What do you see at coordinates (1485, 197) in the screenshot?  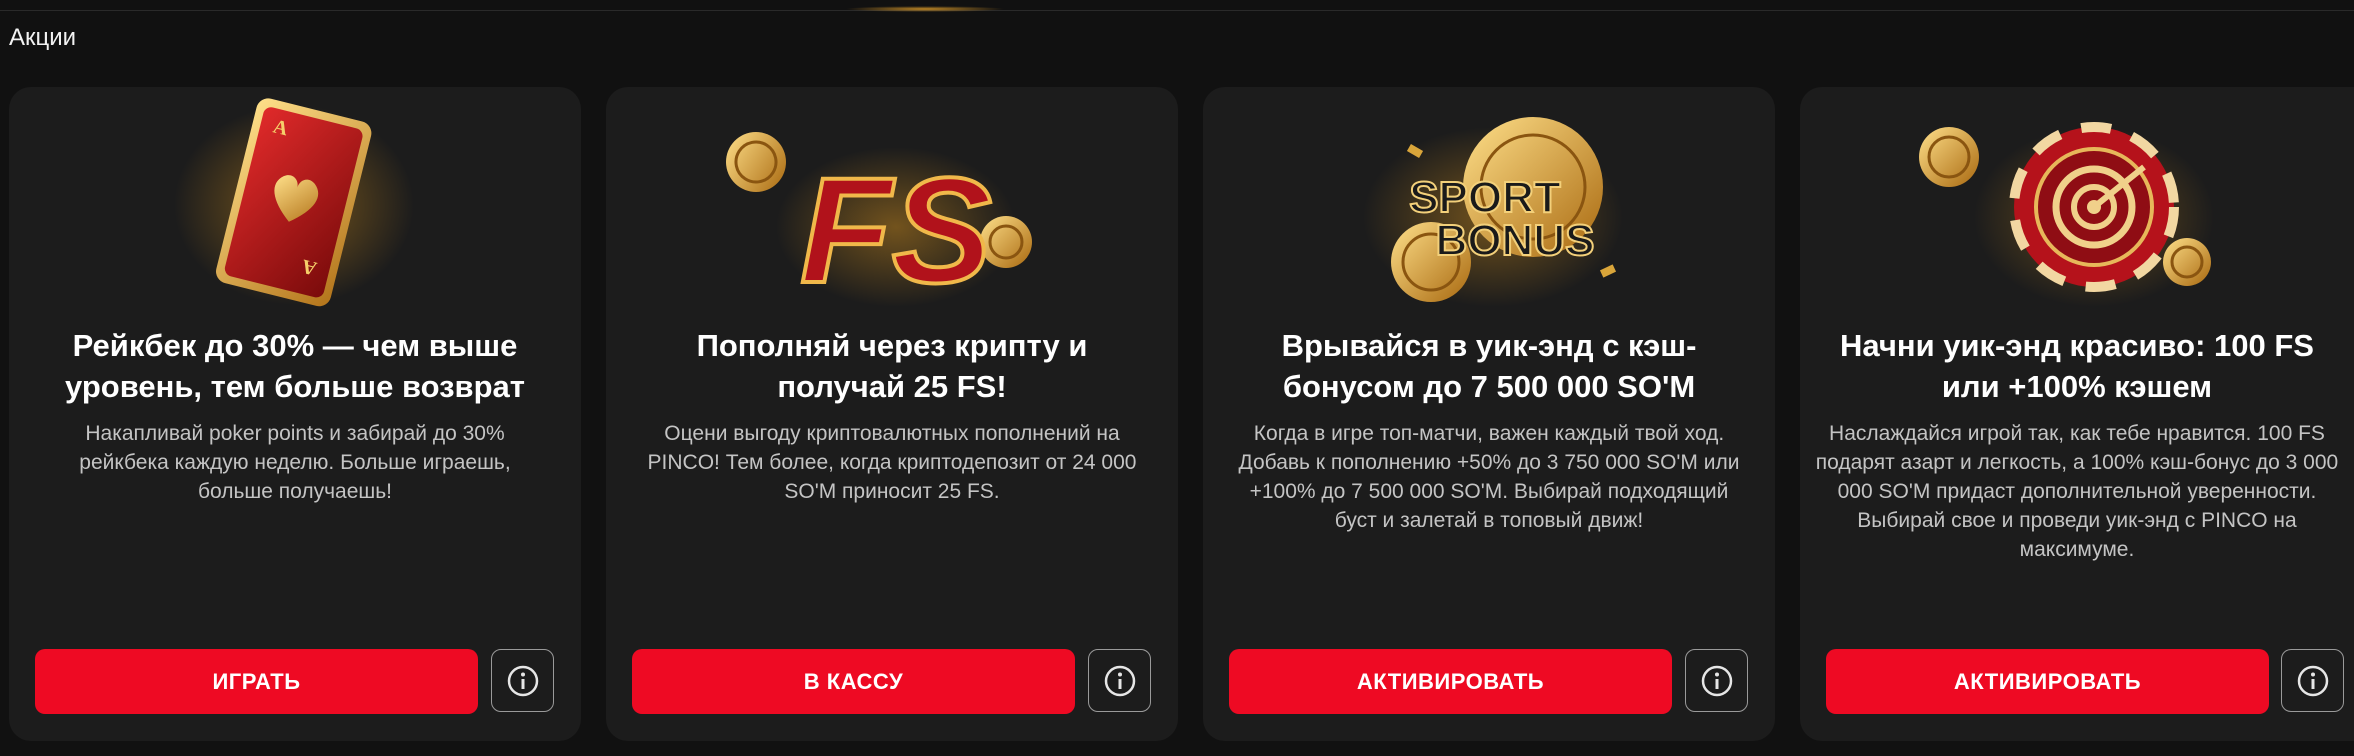 I see `sport-art-text: SPORT` at bounding box center [1485, 197].